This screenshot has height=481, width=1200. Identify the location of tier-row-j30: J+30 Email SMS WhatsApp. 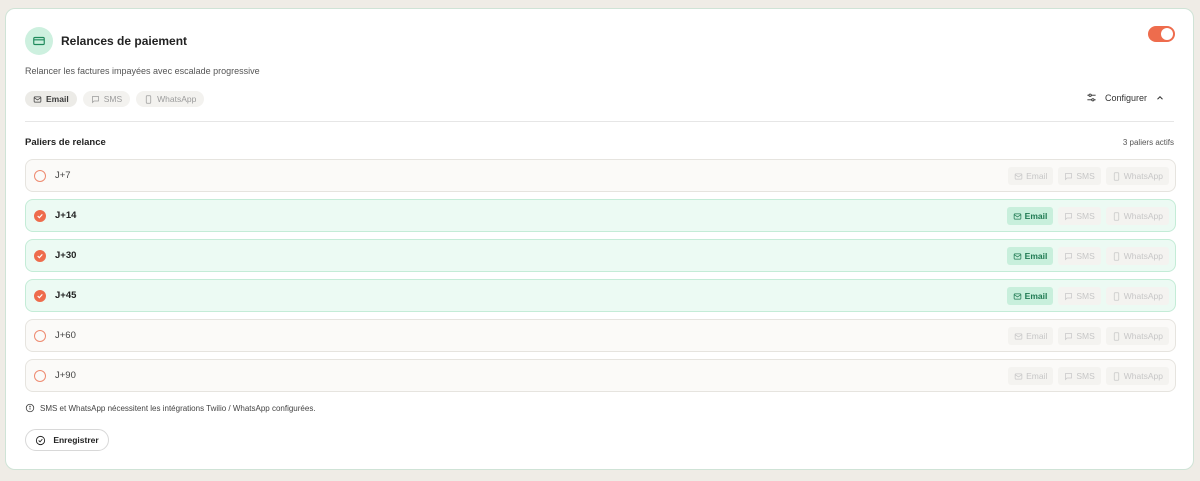
(600, 255).